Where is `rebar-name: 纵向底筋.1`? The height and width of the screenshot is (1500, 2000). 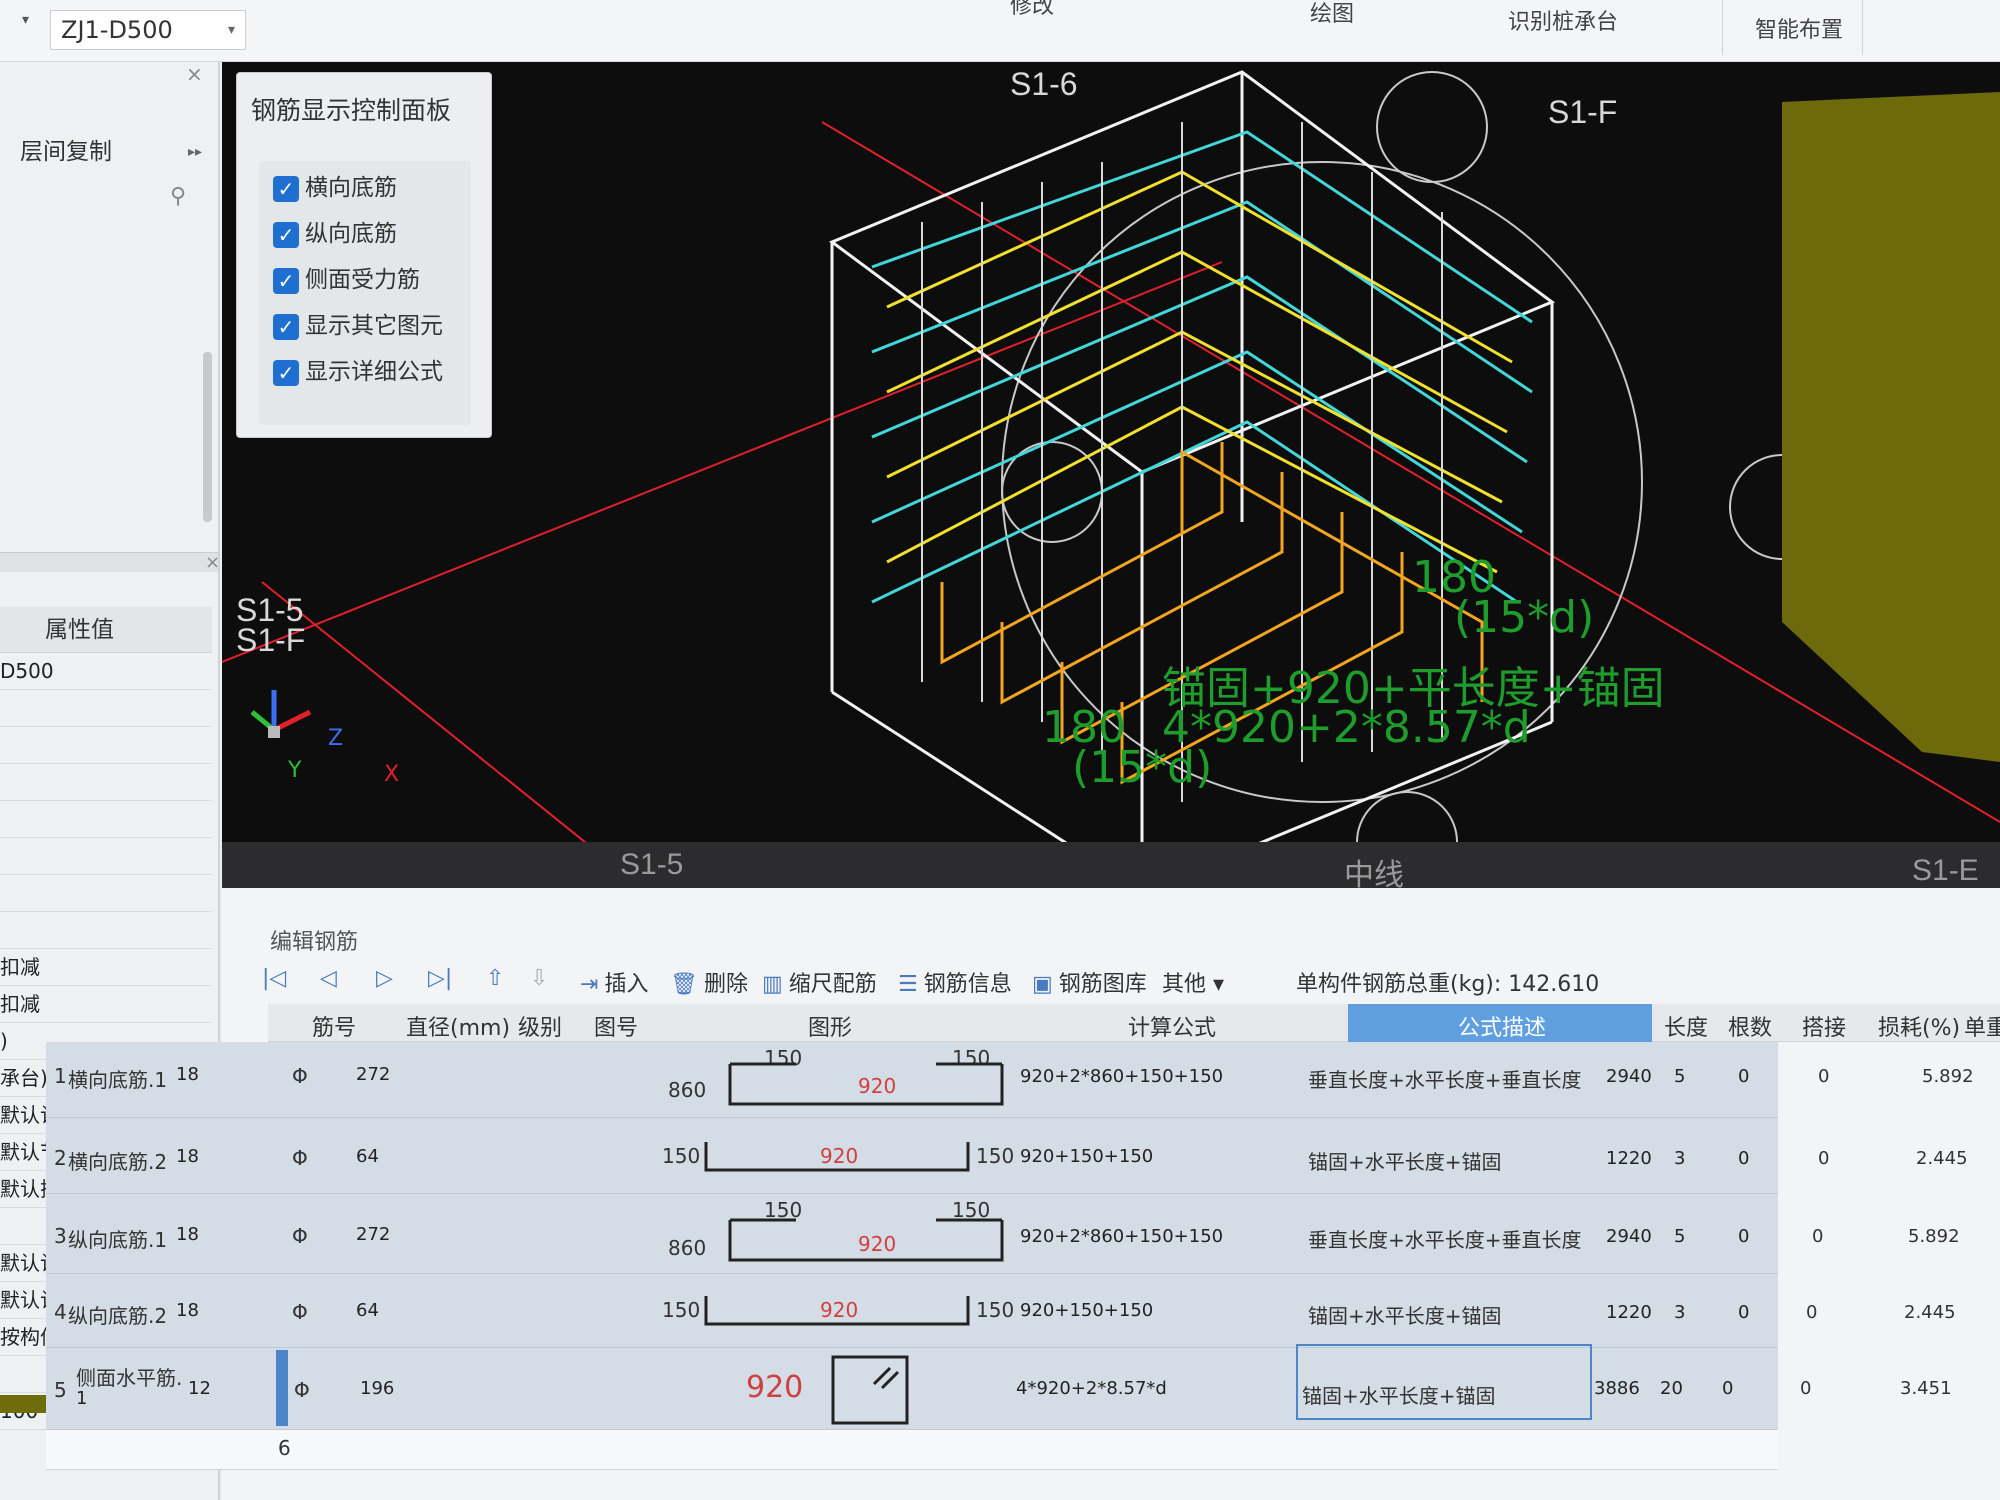 rebar-name: 纵向底筋.1 is located at coordinates (117, 1238).